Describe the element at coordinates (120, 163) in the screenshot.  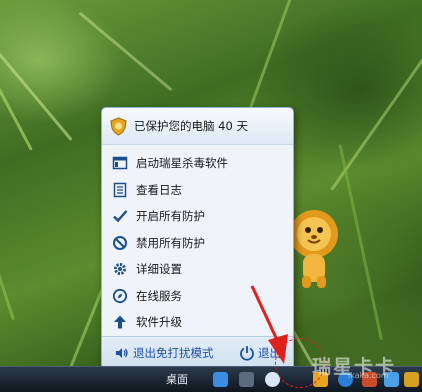
I see `window-icon` at that location.